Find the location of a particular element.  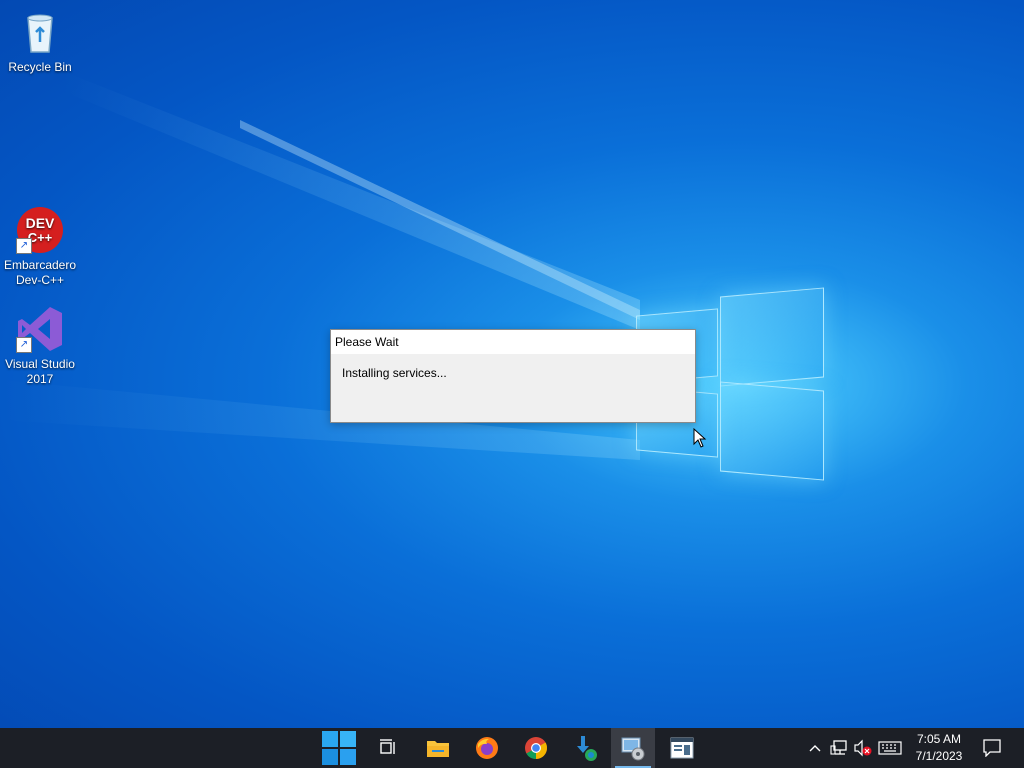

edge-installer-icon is located at coordinates (587, 748).